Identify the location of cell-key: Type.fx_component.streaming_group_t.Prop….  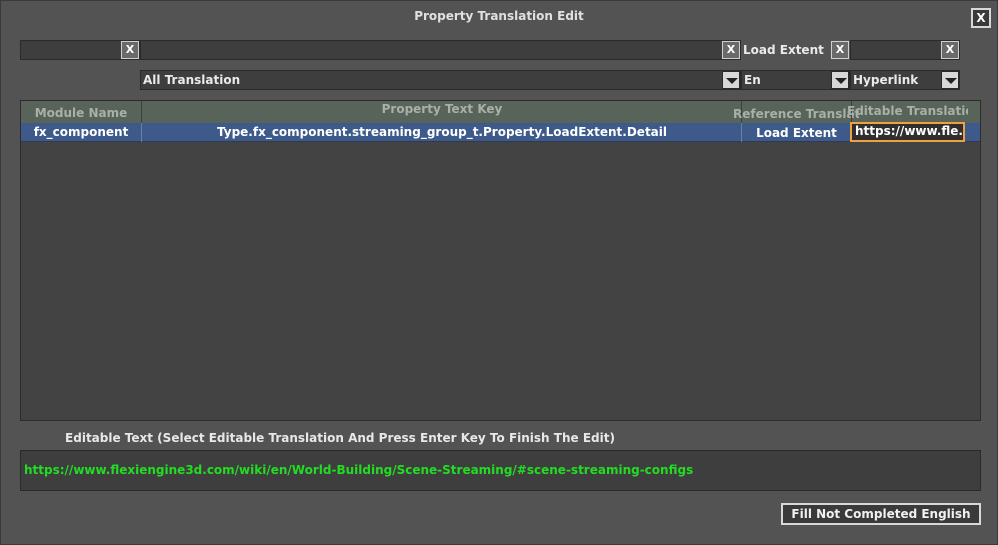
(442, 132).